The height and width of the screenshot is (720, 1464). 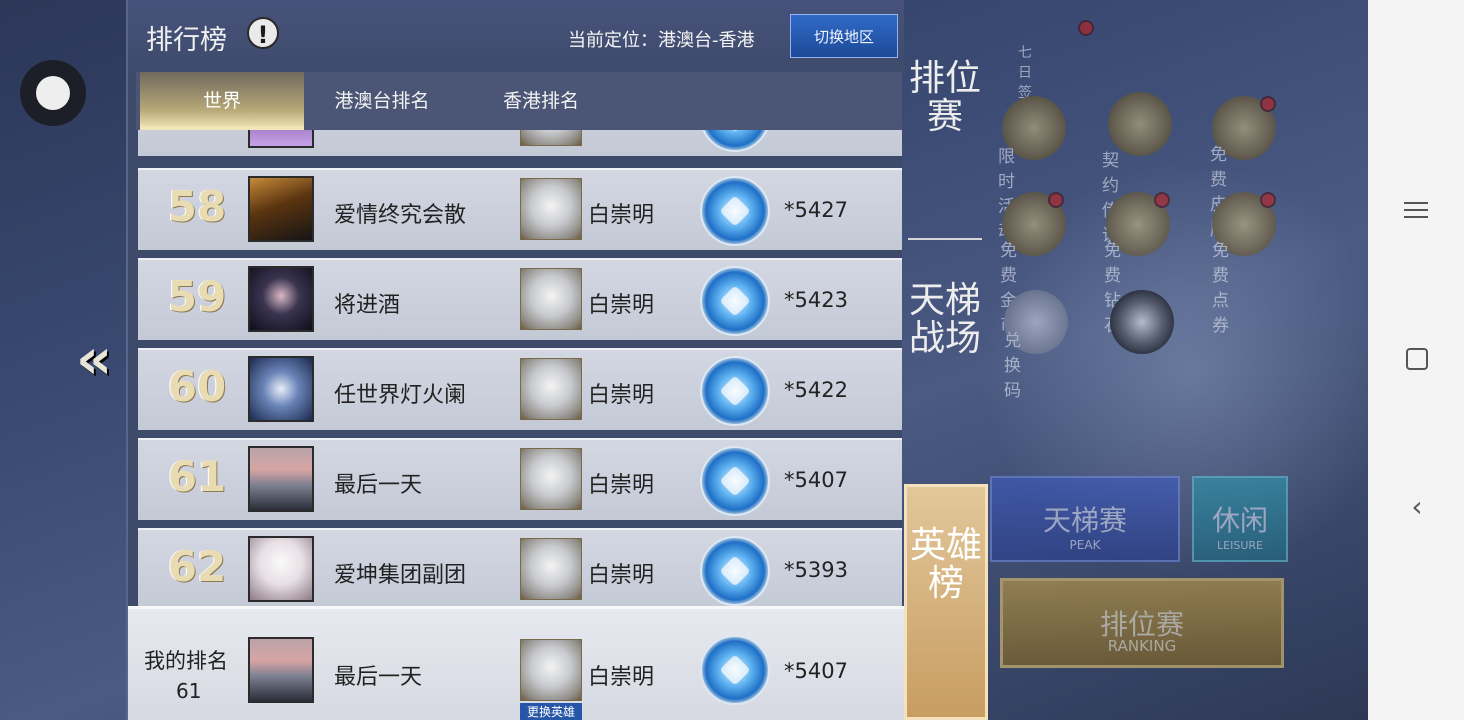 What do you see at coordinates (1142, 322) in the screenshot?
I see `voice-icon` at bounding box center [1142, 322].